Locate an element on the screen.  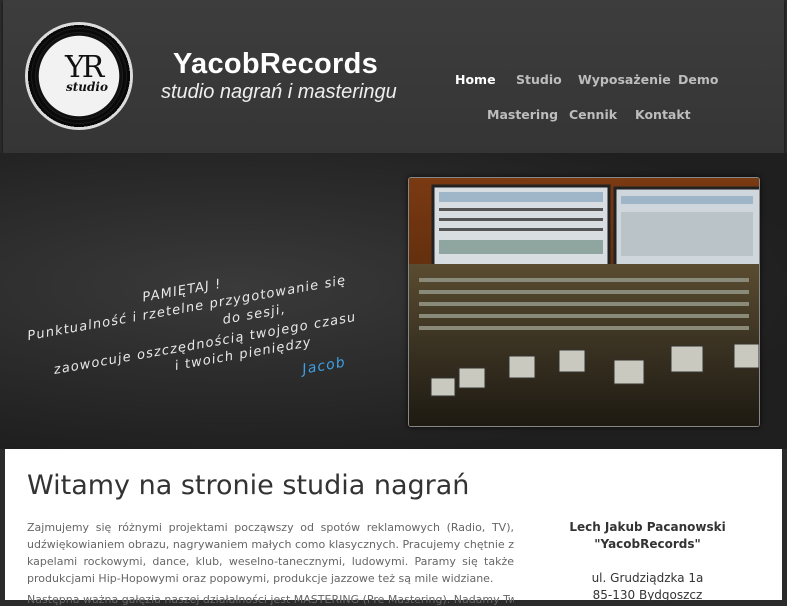
contact-street: ul. Grudziądzka 1a is located at coordinates (647, 578).